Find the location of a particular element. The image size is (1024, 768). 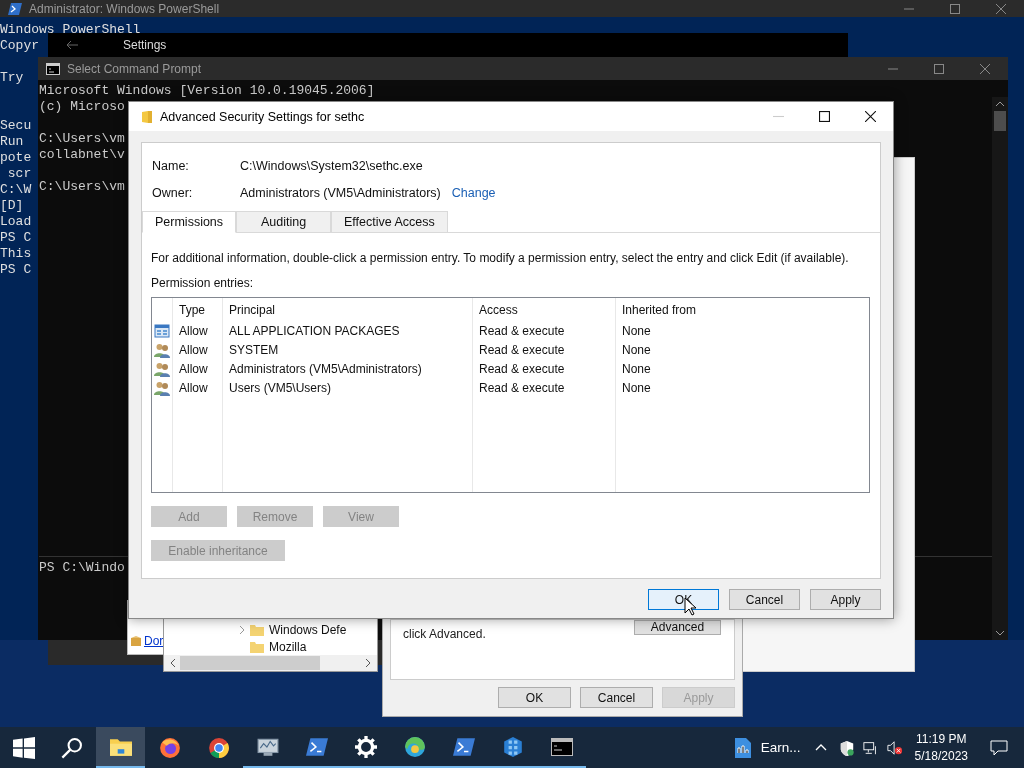

terminal-line: collabnet\v is located at coordinates (82, 155).